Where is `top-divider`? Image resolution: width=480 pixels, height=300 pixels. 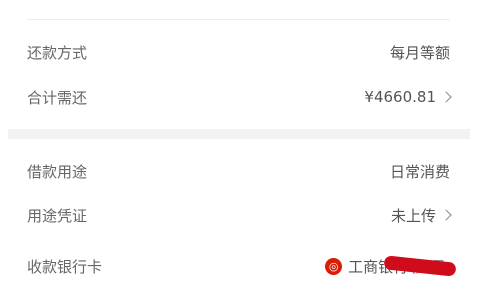
top-divider is located at coordinates (238, 19).